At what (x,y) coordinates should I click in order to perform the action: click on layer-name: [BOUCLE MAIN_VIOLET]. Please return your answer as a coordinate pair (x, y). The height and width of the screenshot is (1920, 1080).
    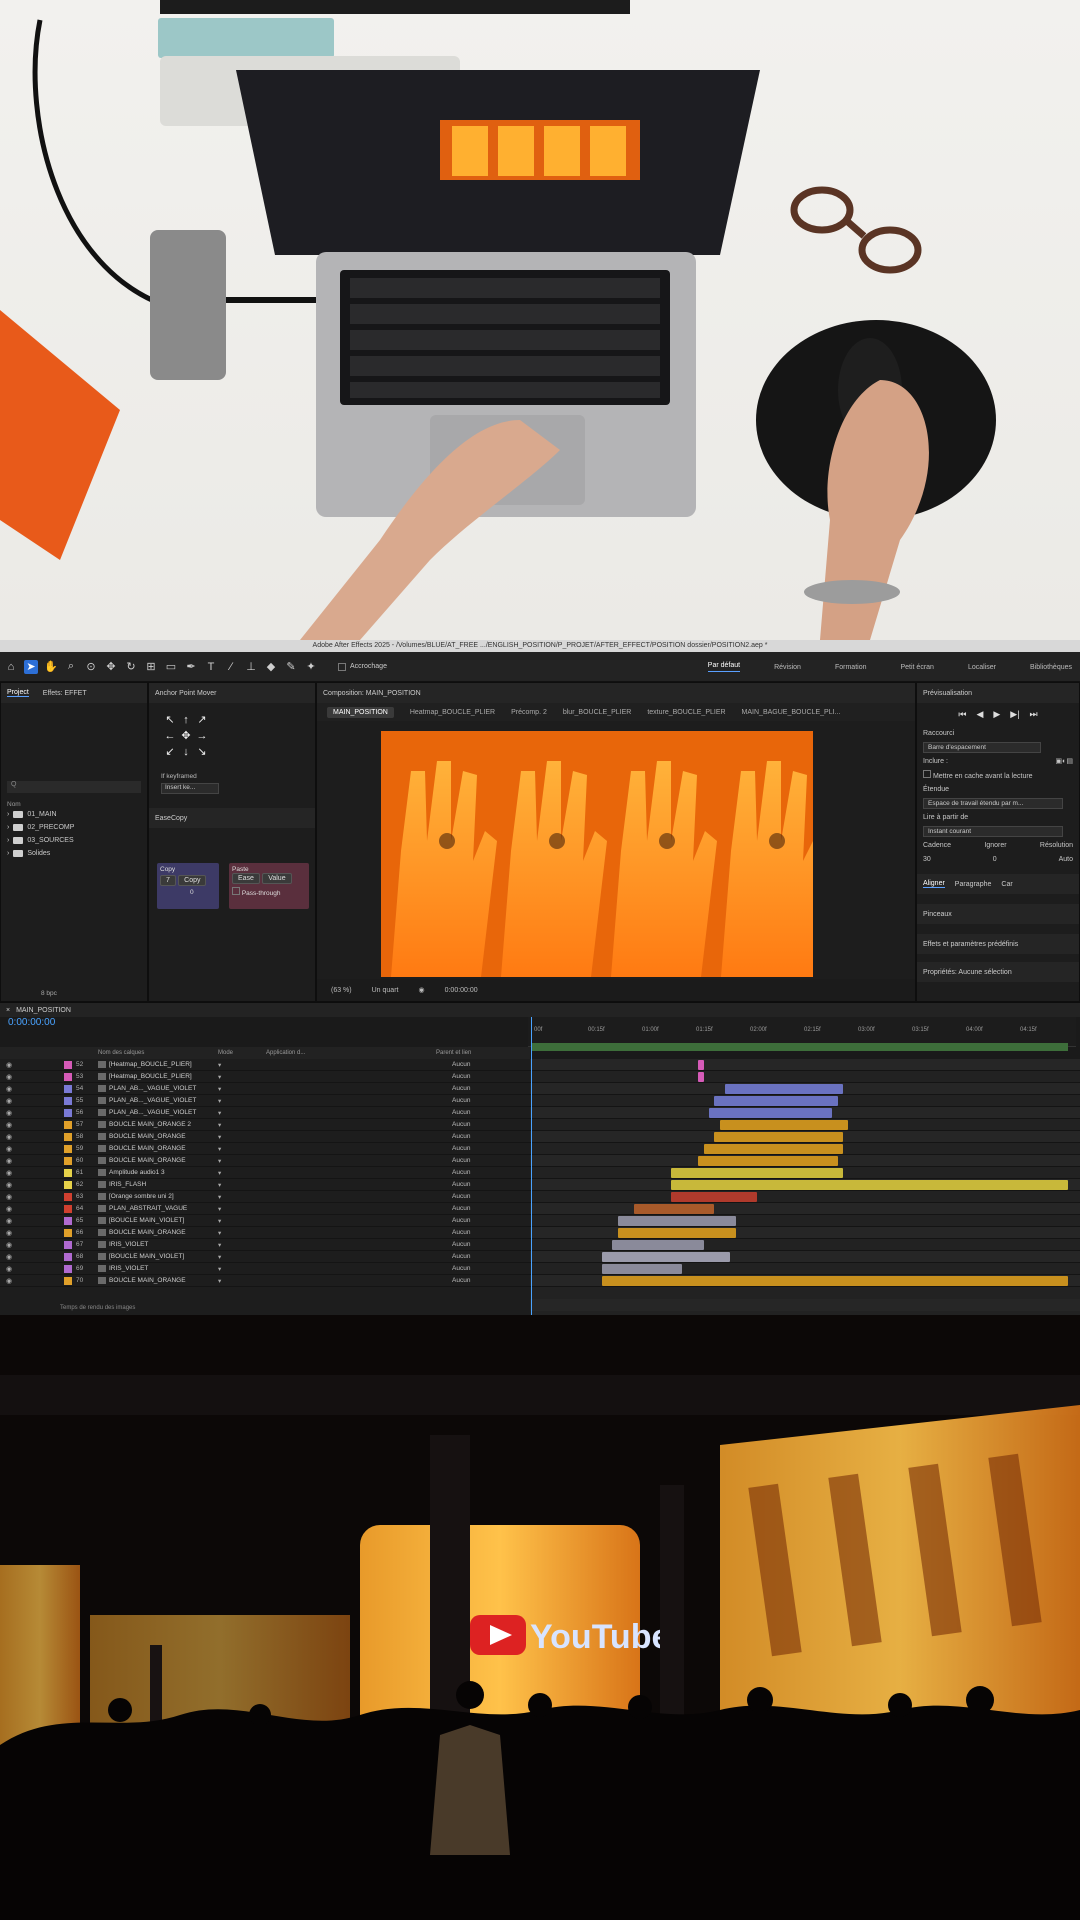
    Looking at the image, I should click on (153, 1220).